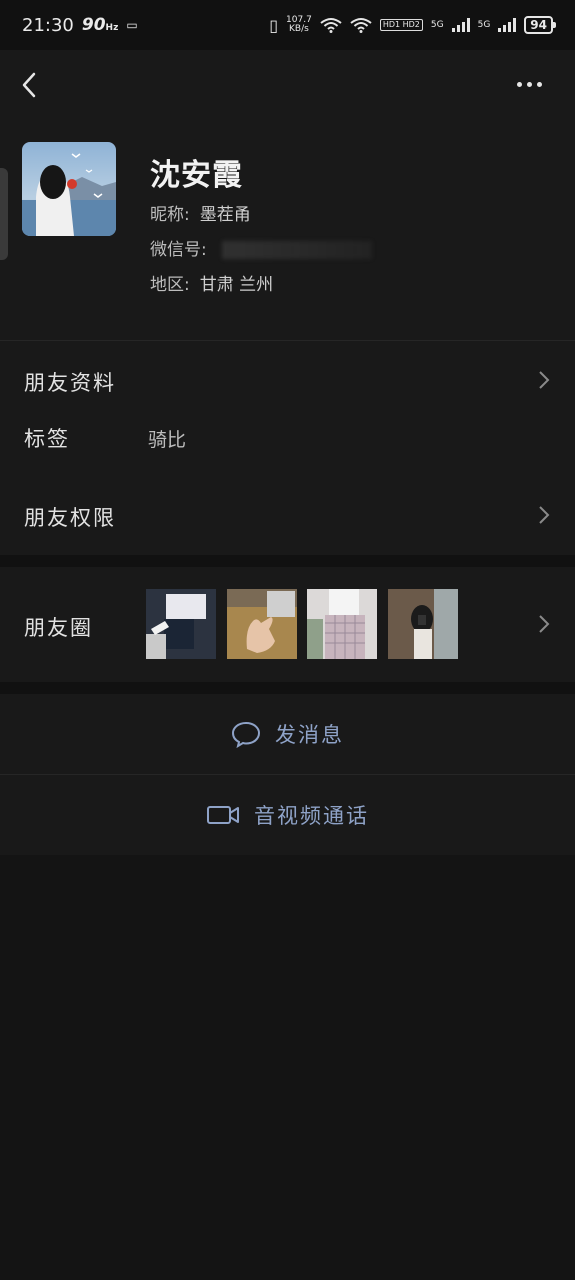  Describe the element at coordinates (287, 340) in the screenshot. I see `divider` at that location.